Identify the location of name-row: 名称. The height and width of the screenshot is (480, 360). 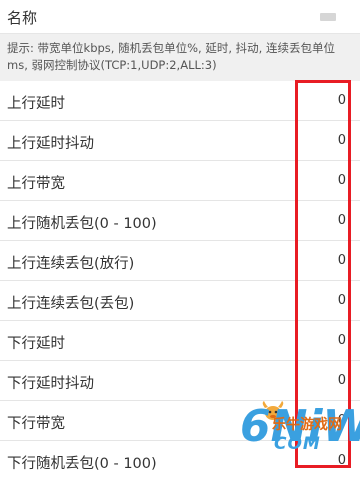
(180, 17).